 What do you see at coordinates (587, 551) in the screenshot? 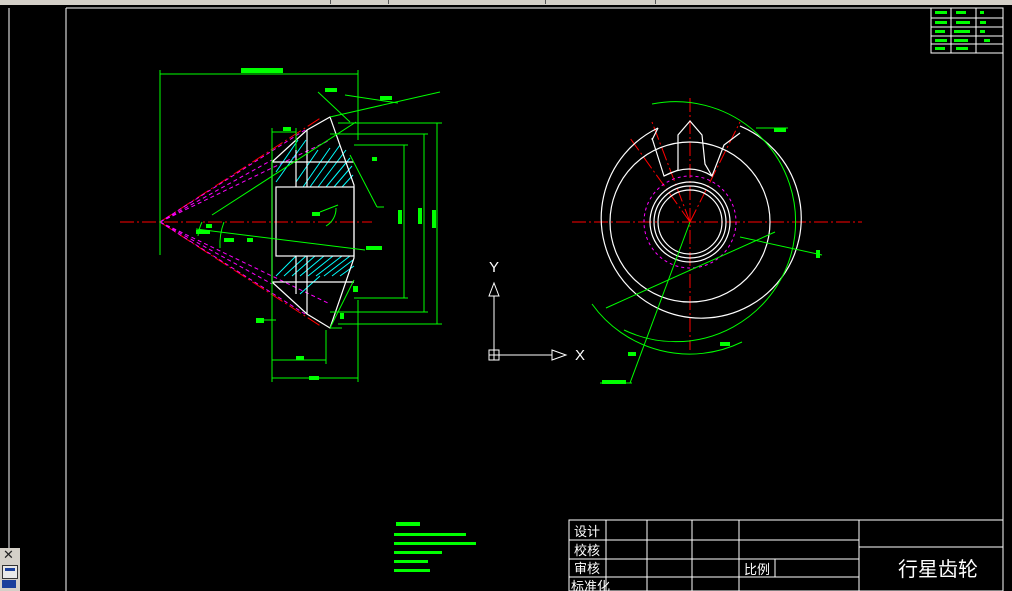
I see `title-row-check: 校核` at bounding box center [587, 551].